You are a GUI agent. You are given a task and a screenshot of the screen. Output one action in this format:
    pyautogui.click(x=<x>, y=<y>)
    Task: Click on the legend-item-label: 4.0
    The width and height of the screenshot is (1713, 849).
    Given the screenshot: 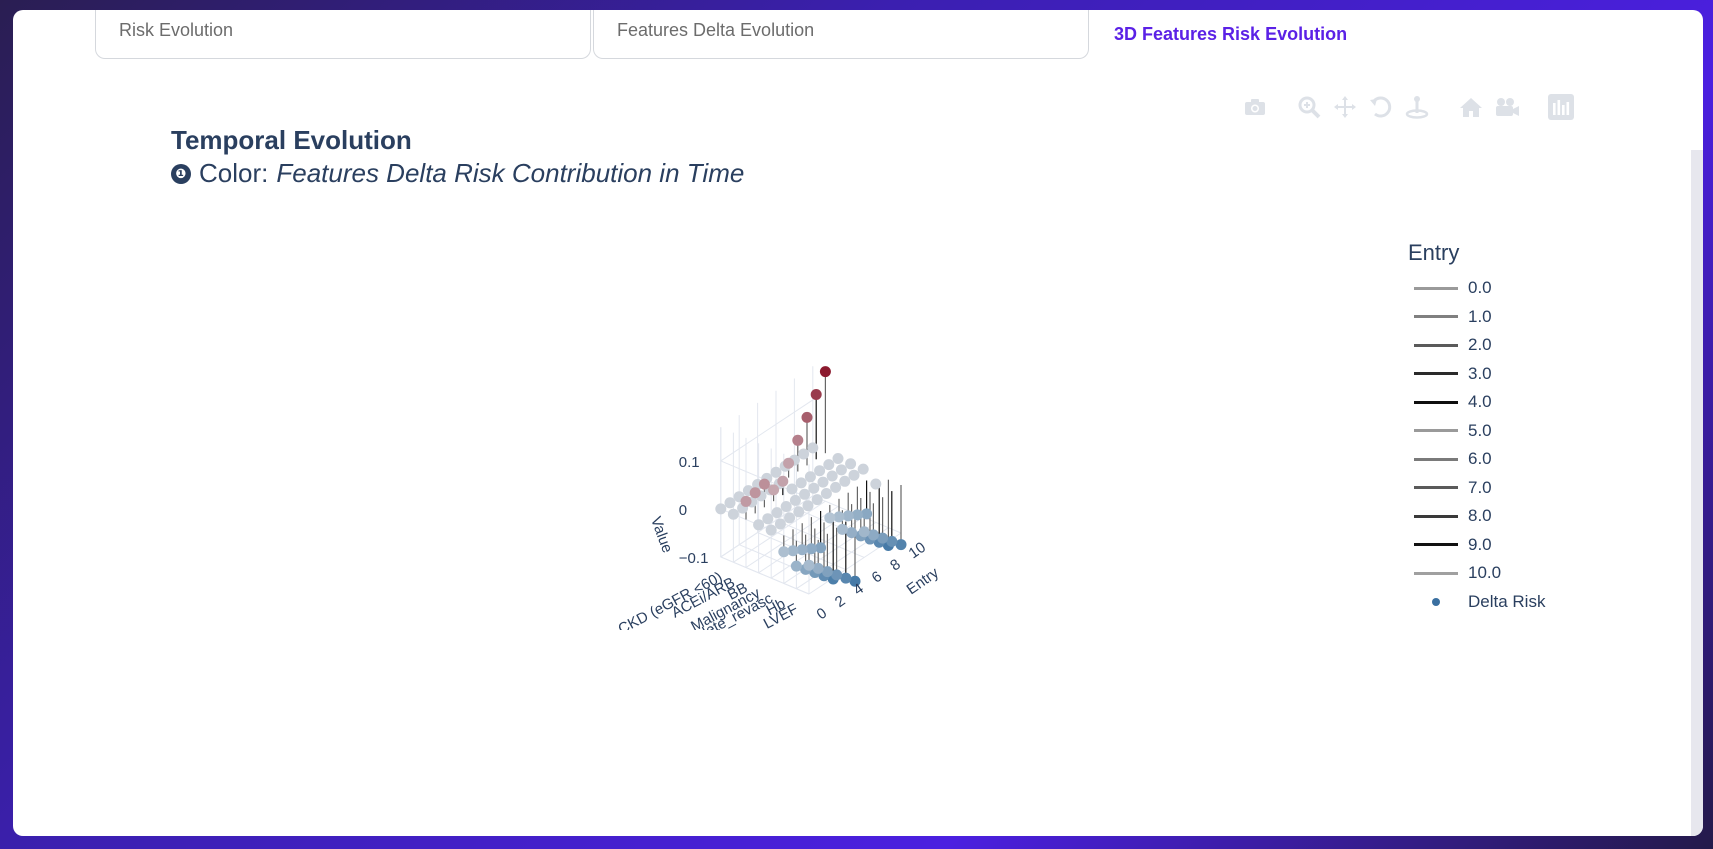 What is the action you would take?
    pyautogui.click(x=1480, y=402)
    